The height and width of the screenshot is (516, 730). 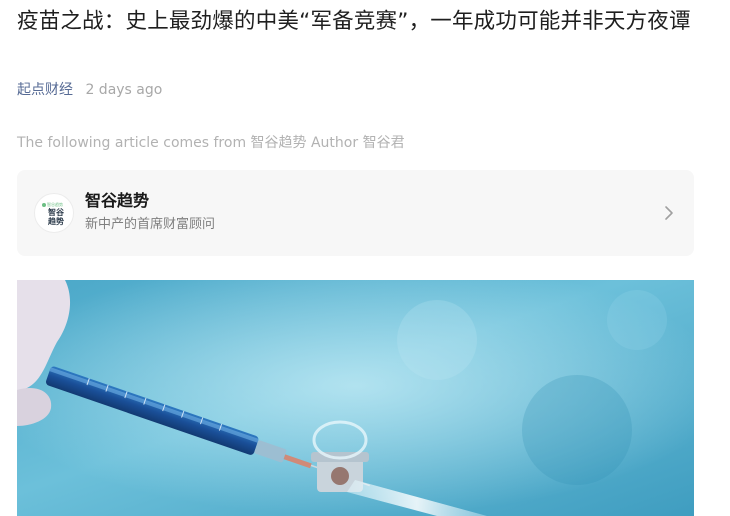 I want to click on article-title: 疫苗之战：史上最劲爆的中美“军备竞赛”，一年成功可能并非天方夜谭, so click(x=354, y=21).